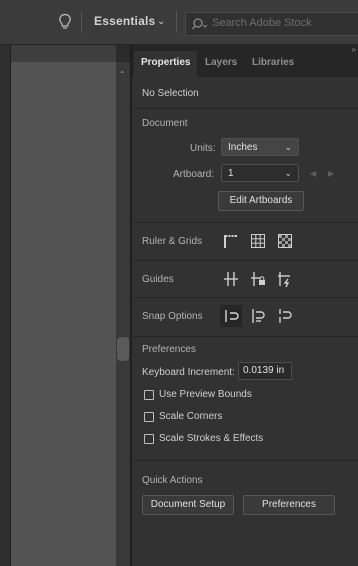 The image size is (358, 566). Describe the element at coordinates (258, 316) in the screenshot. I see `snap-to-pixel-icon` at that location.